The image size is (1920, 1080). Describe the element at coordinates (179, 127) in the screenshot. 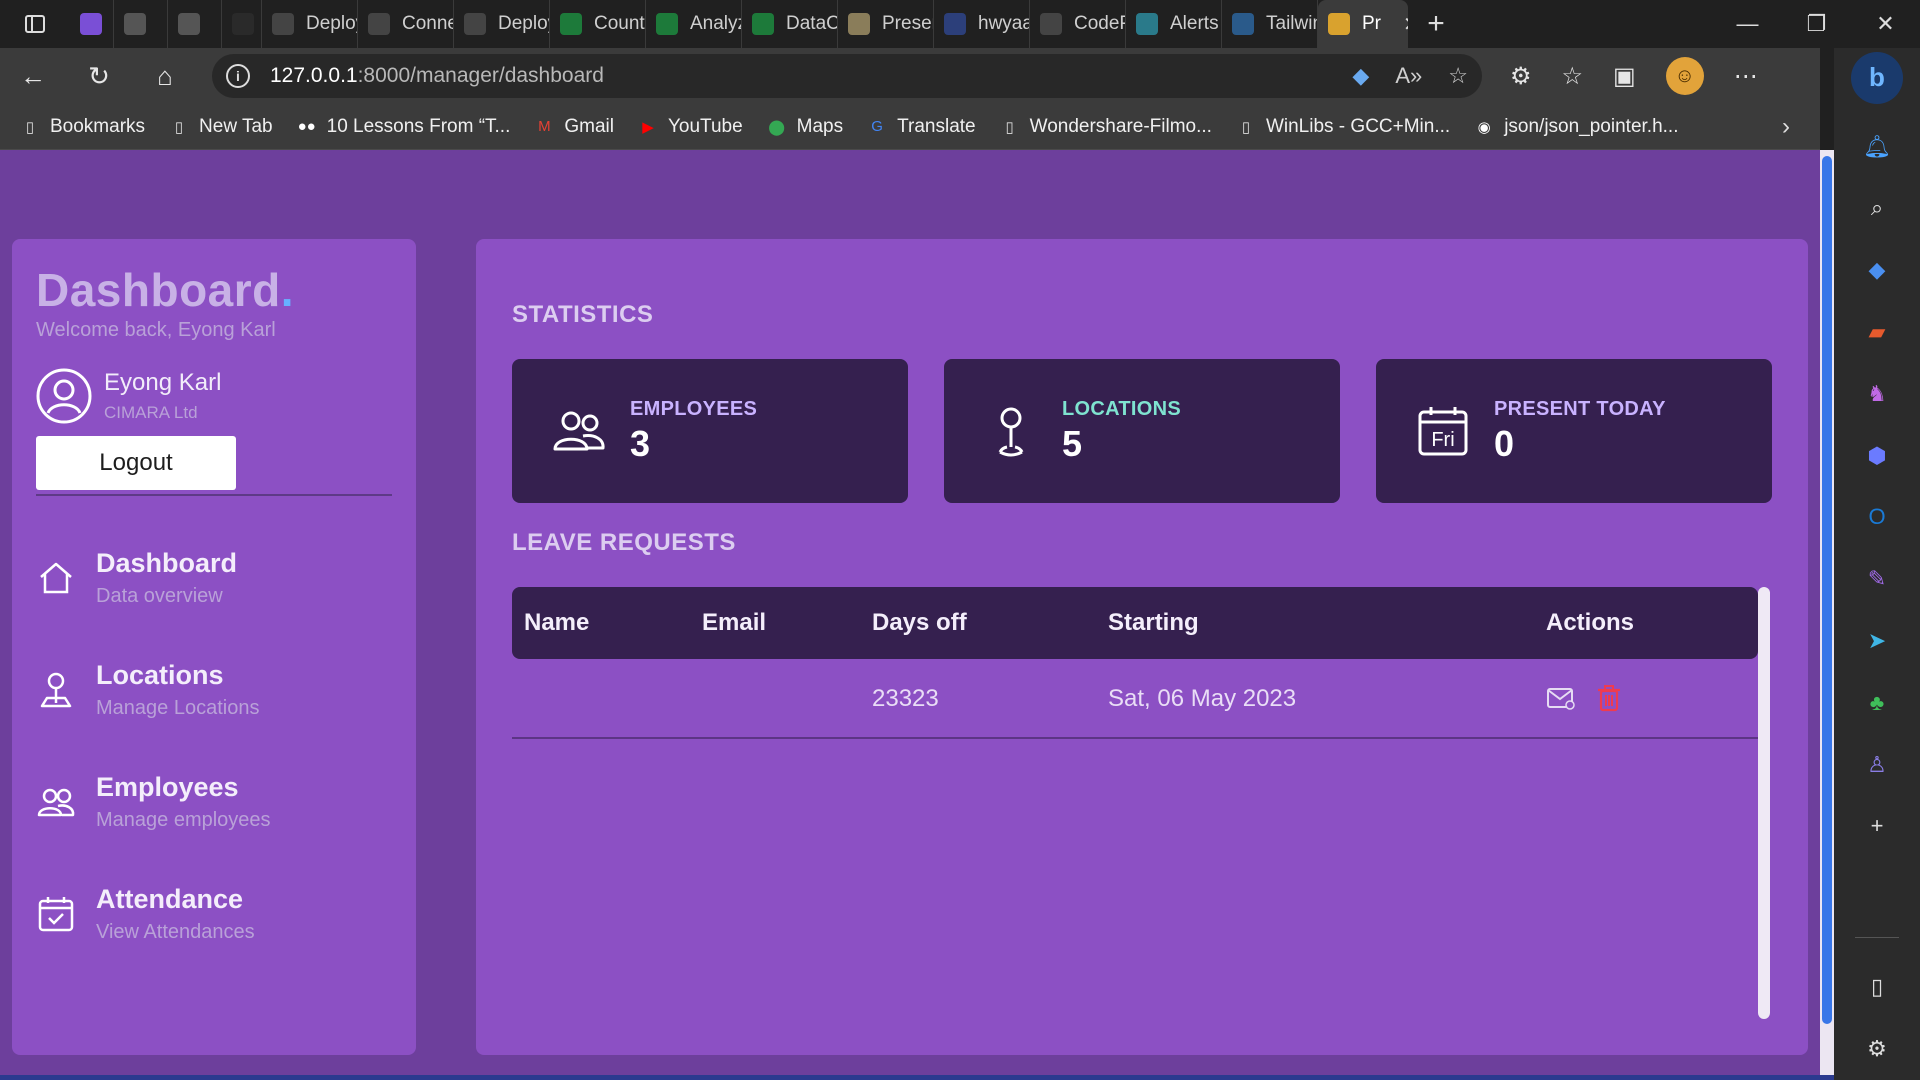

I see `page-icon: ▯` at that location.